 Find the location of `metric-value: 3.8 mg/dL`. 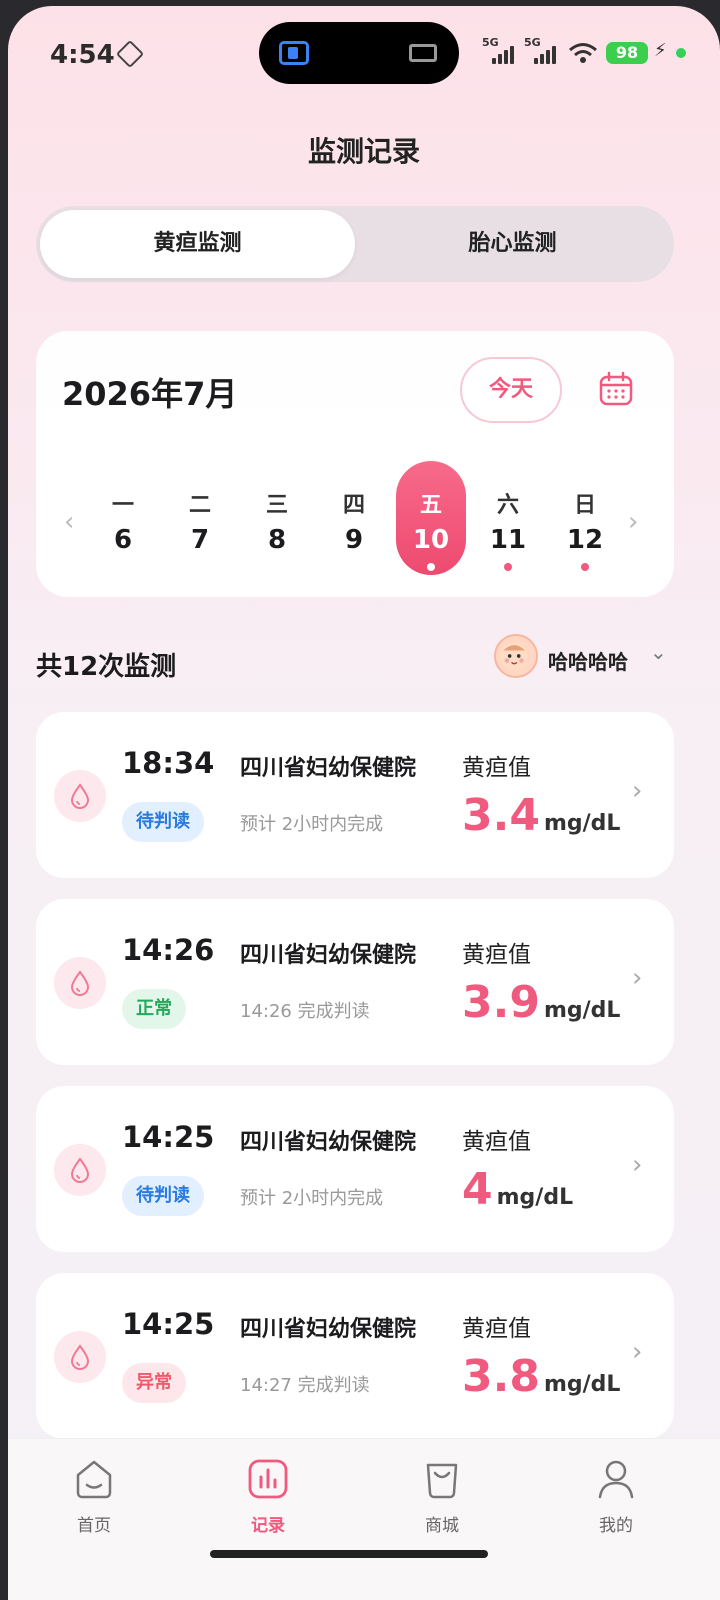

metric-value: 3.8 mg/dL is located at coordinates (541, 1376).